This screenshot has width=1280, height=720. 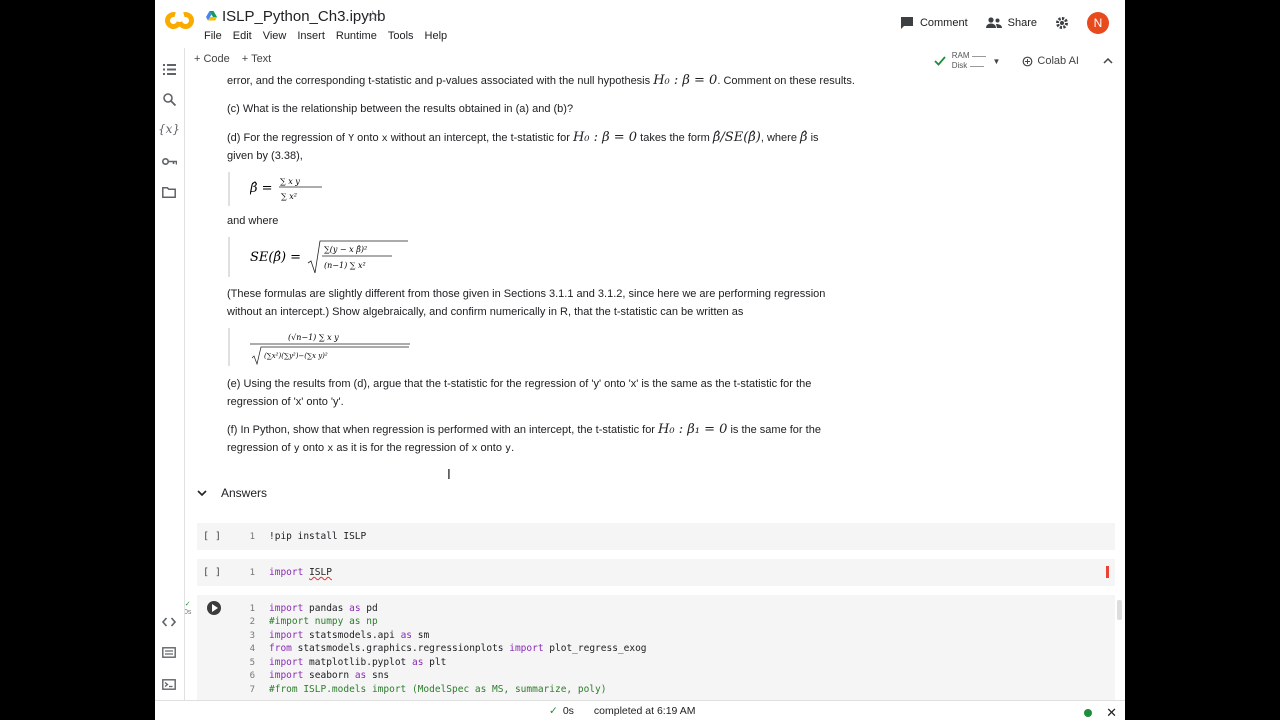 I want to click on md-text: takes the form, so click(x=675, y=138).